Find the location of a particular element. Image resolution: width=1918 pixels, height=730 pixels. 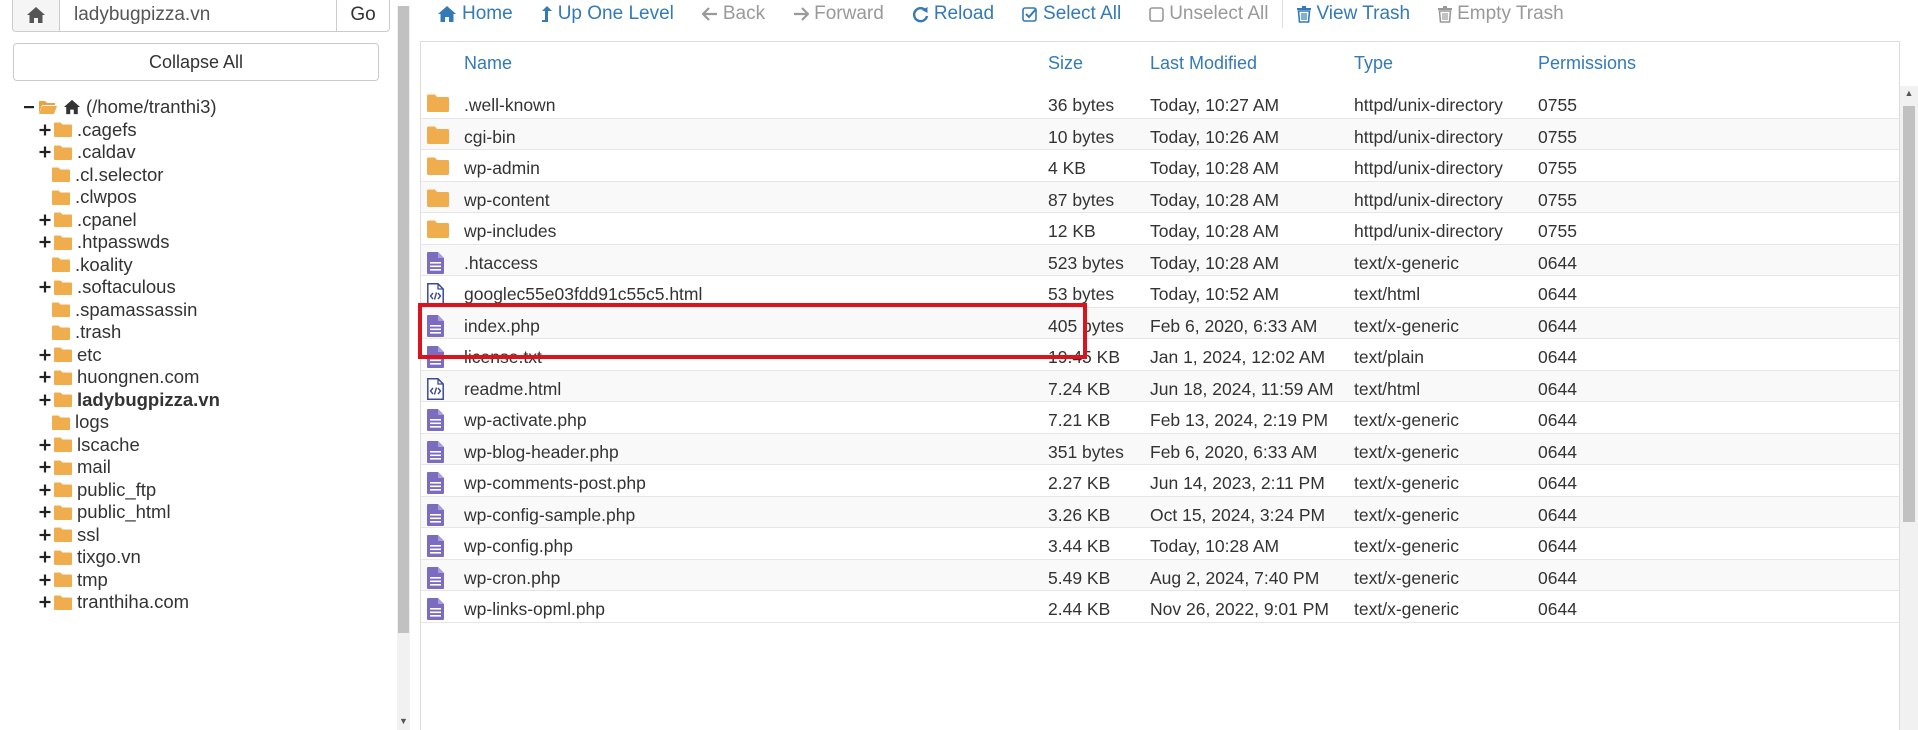

column-header-permissions: Permissions is located at coordinates (1587, 63).